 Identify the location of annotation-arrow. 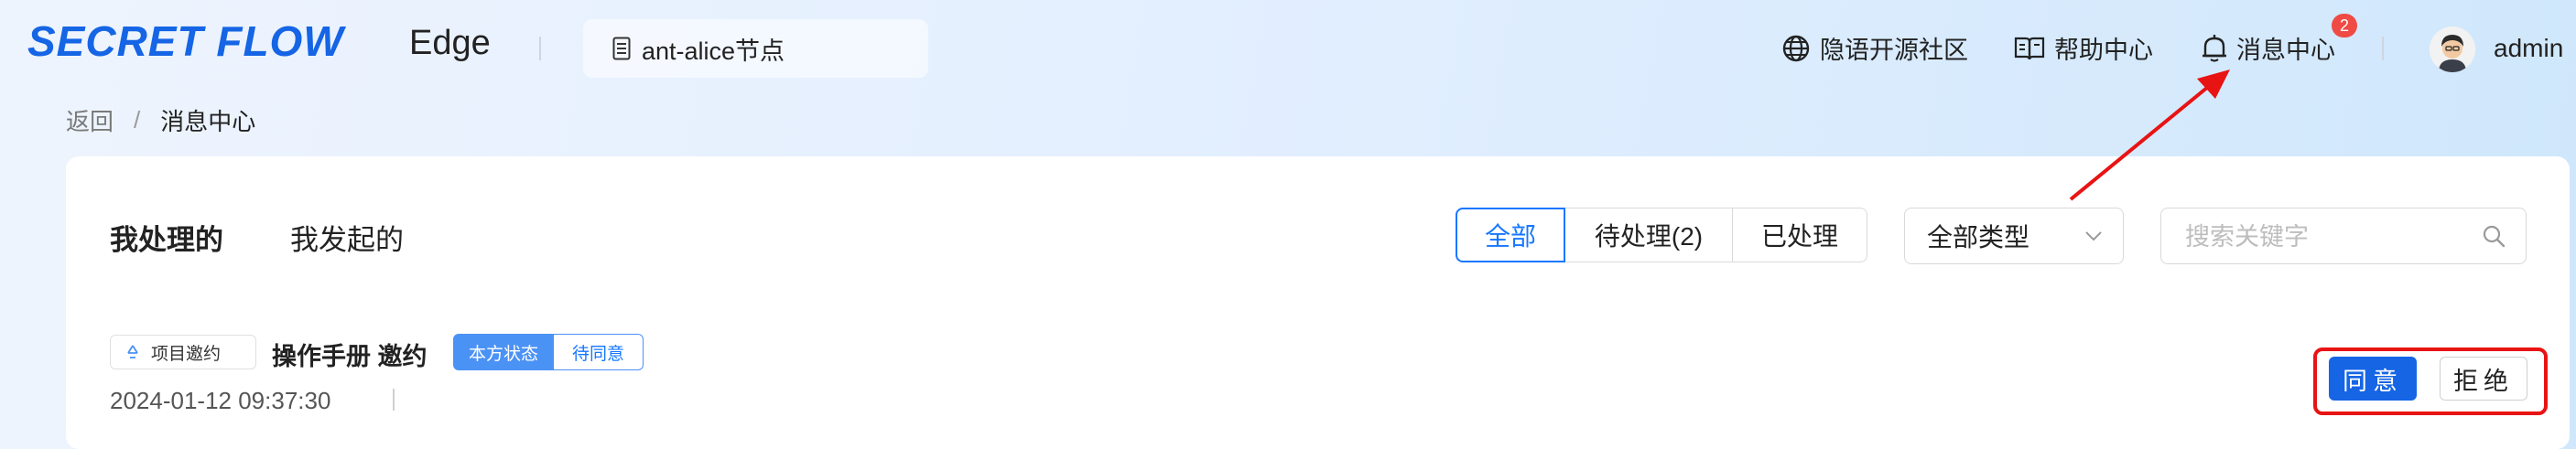
(2150, 135).